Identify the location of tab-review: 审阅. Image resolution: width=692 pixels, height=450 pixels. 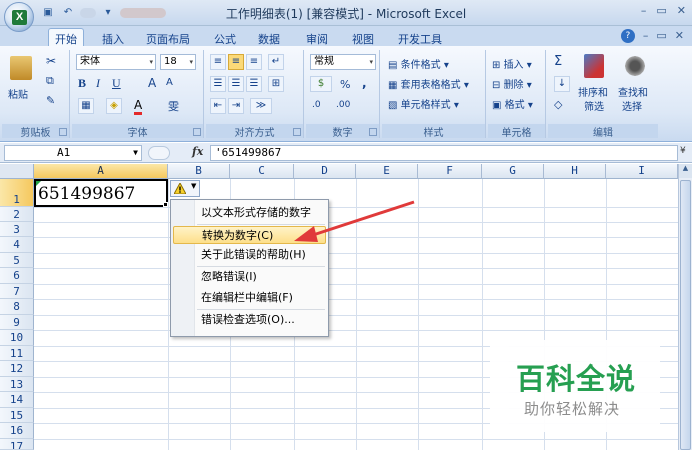
(317, 37).